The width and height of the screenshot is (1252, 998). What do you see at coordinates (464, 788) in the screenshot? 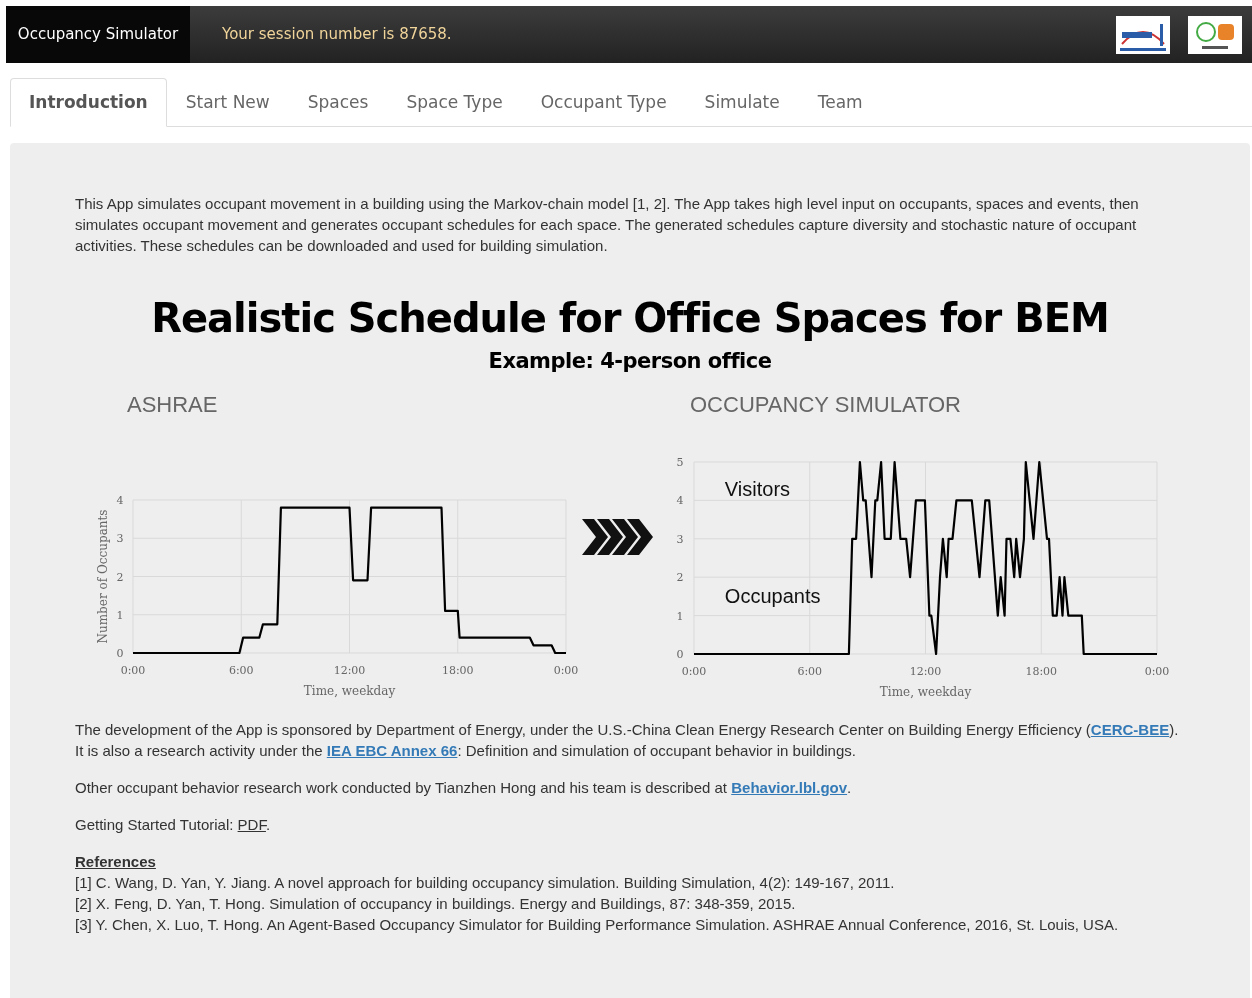
I see `paragraph: Other occupant behavior research work conducted by Tianzhen Hong and his team is described at Behavior.lbl.gov.` at bounding box center [464, 788].